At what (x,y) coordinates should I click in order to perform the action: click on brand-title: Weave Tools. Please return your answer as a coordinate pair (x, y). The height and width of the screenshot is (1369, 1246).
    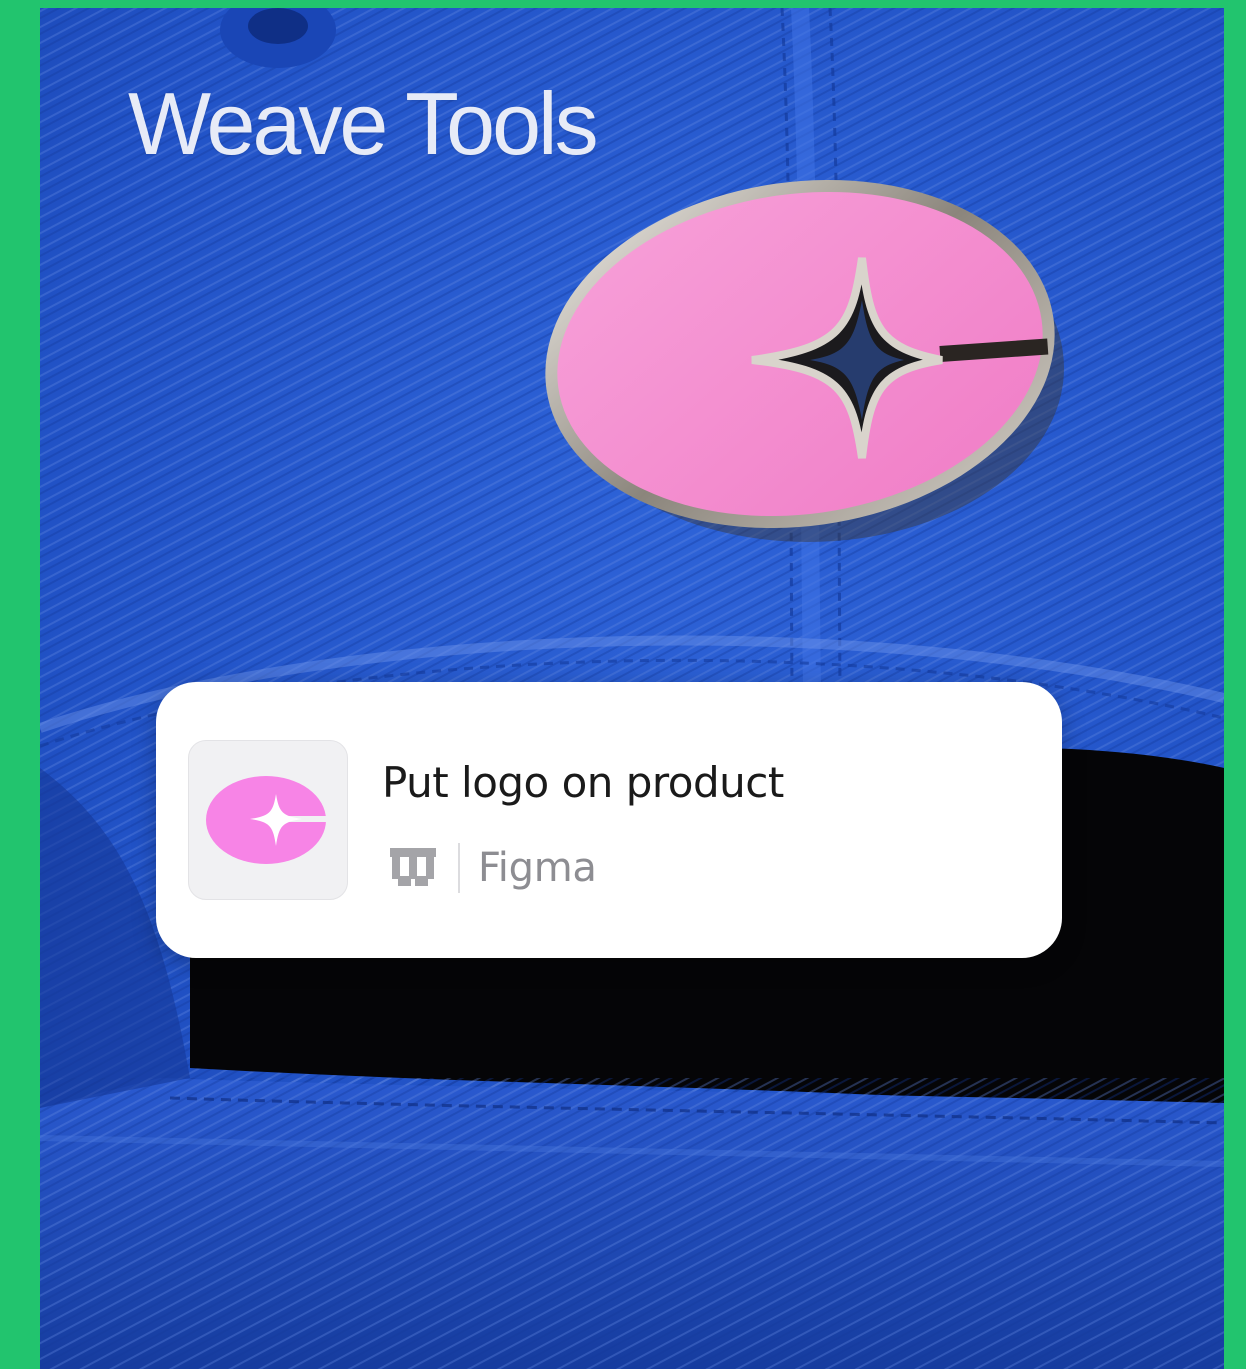
    Looking at the image, I should click on (363, 123).